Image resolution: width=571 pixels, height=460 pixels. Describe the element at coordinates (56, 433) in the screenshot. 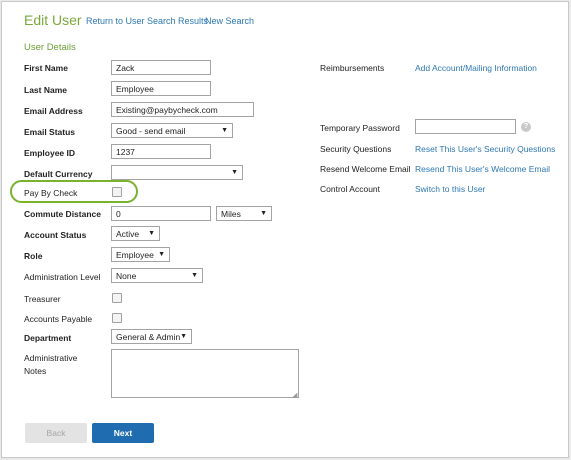

I see `back-button: Back` at that location.